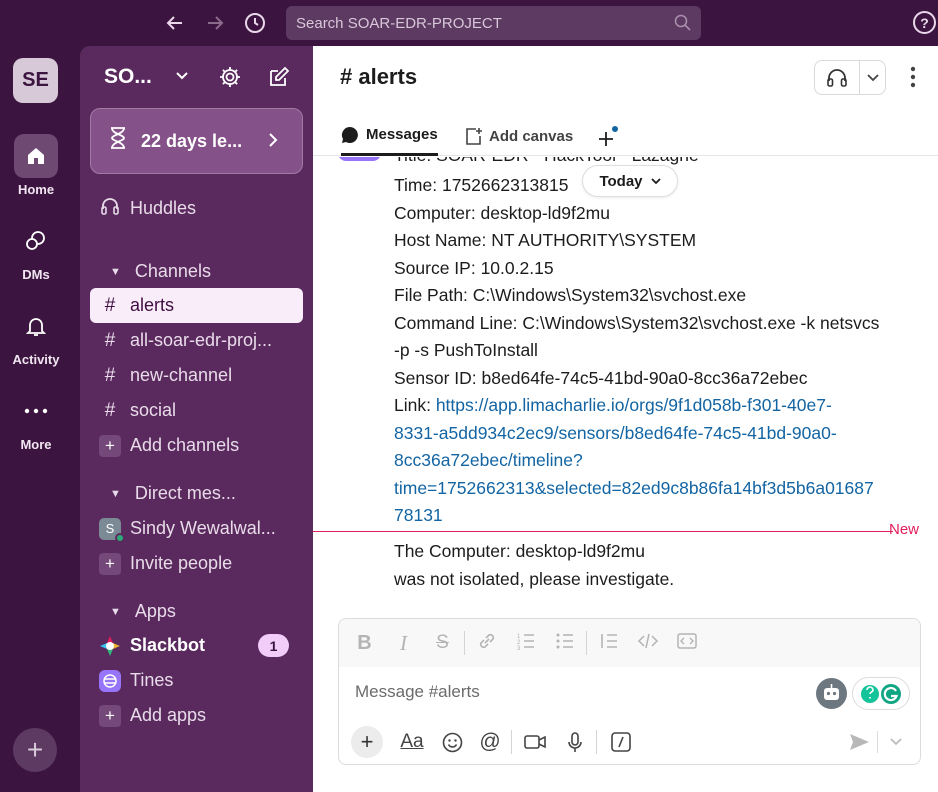 The height and width of the screenshot is (792, 938). What do you see at coordinates (621, 742) in the screenshot?
I see `shortcuts-slash-icon` at bounding box center [621, 742].